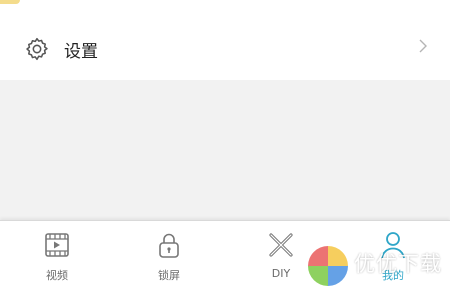  I want to click on tab-video: 视频, so click(57, 259).